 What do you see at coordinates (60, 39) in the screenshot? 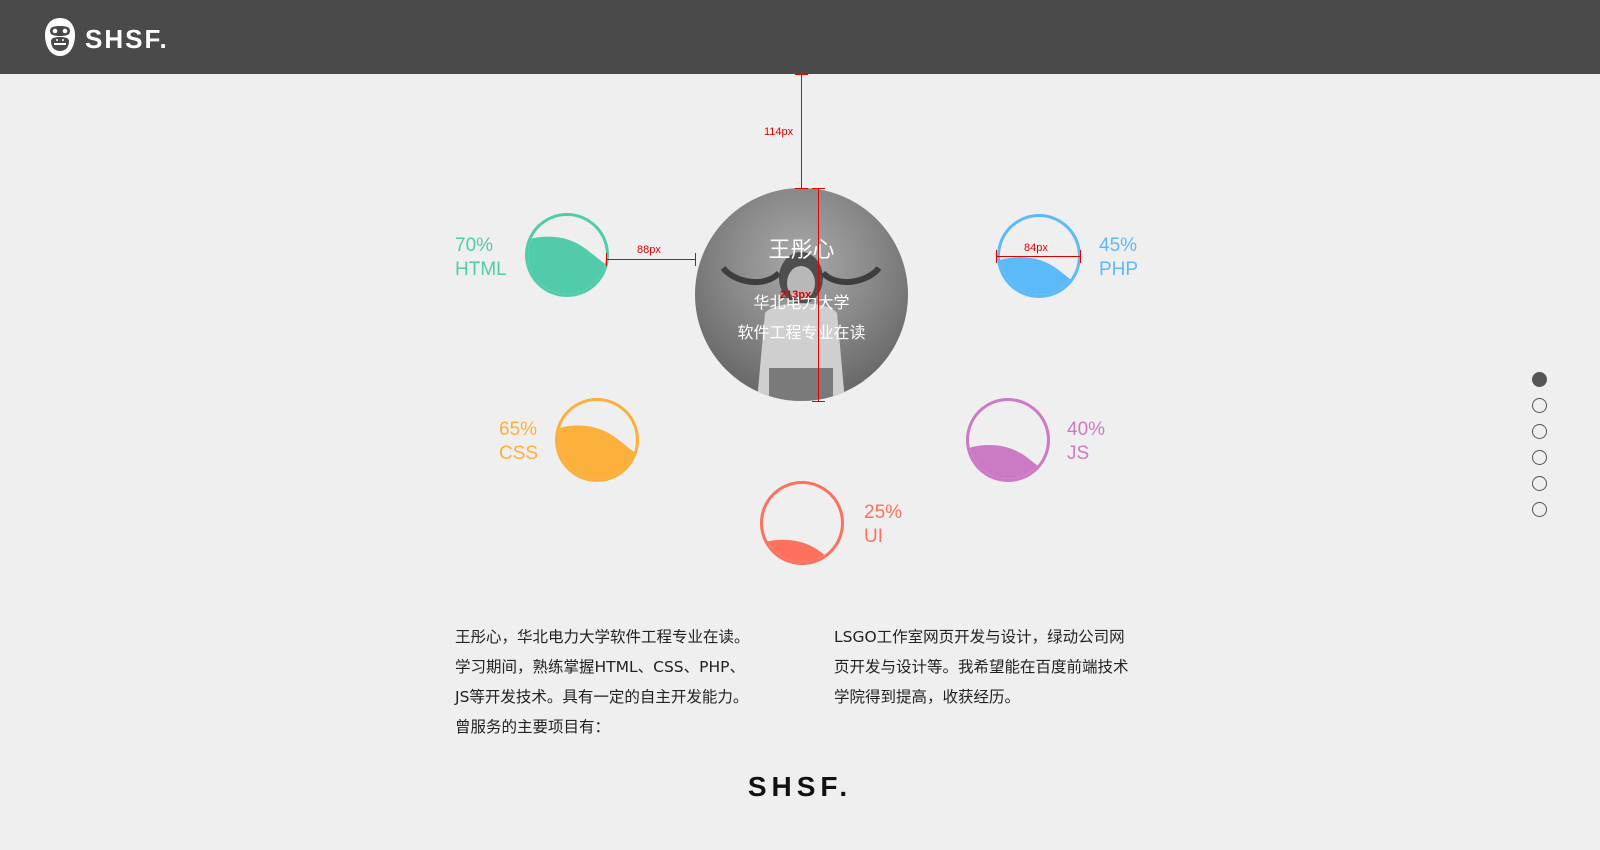
I see `gorilla-icon` at bounding box center [60, 39].